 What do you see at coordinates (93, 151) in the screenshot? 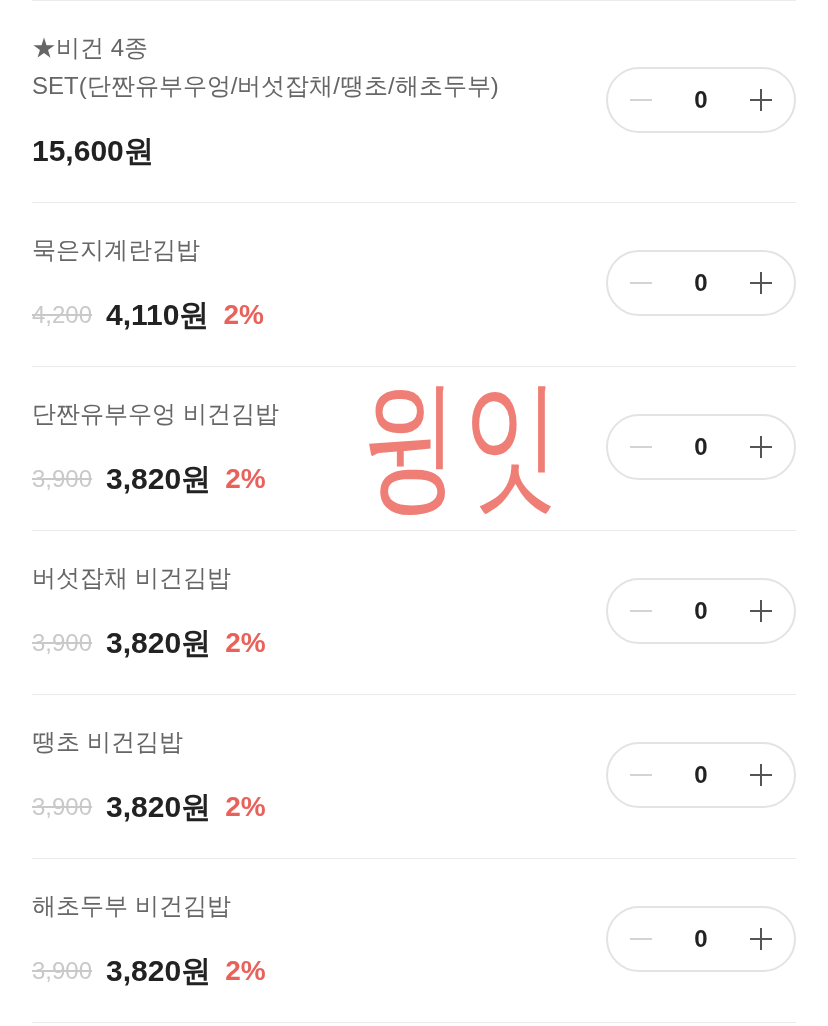
I see `sale-price: 15,600원` at bounding box center [93, 151].